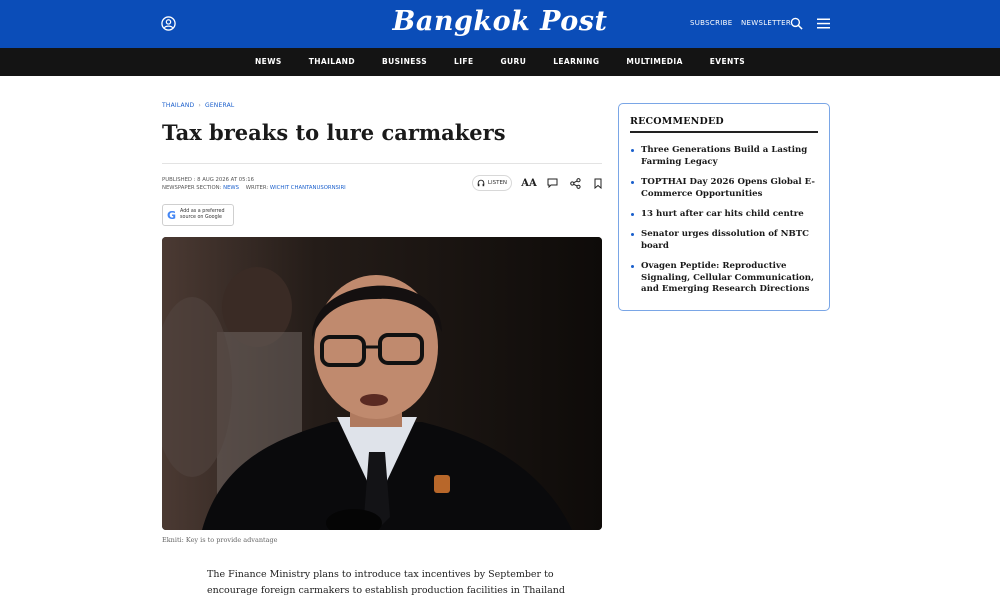  I want to click on google-preferred-source-button: G Add as a preferred source on Google, so click(198, 215).